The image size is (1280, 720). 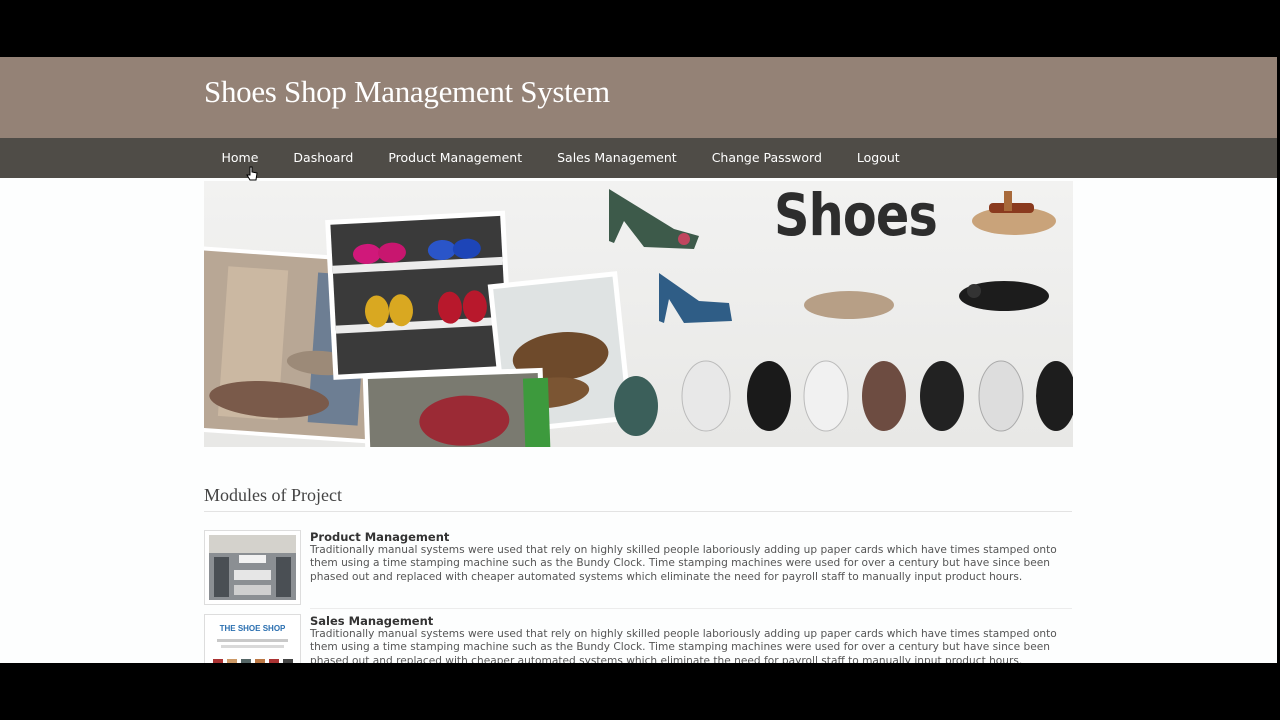 I want to click on nav-item-home: Home, so click(x=240, y=158).